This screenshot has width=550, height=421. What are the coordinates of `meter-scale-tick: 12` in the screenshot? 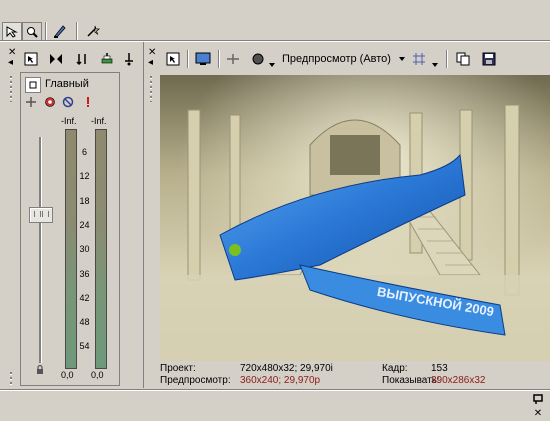 It's located at (84, 176).